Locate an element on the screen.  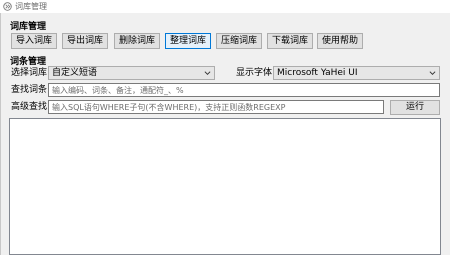
organize-dict-button: 整理词库 is located at coordinates (188, 41).